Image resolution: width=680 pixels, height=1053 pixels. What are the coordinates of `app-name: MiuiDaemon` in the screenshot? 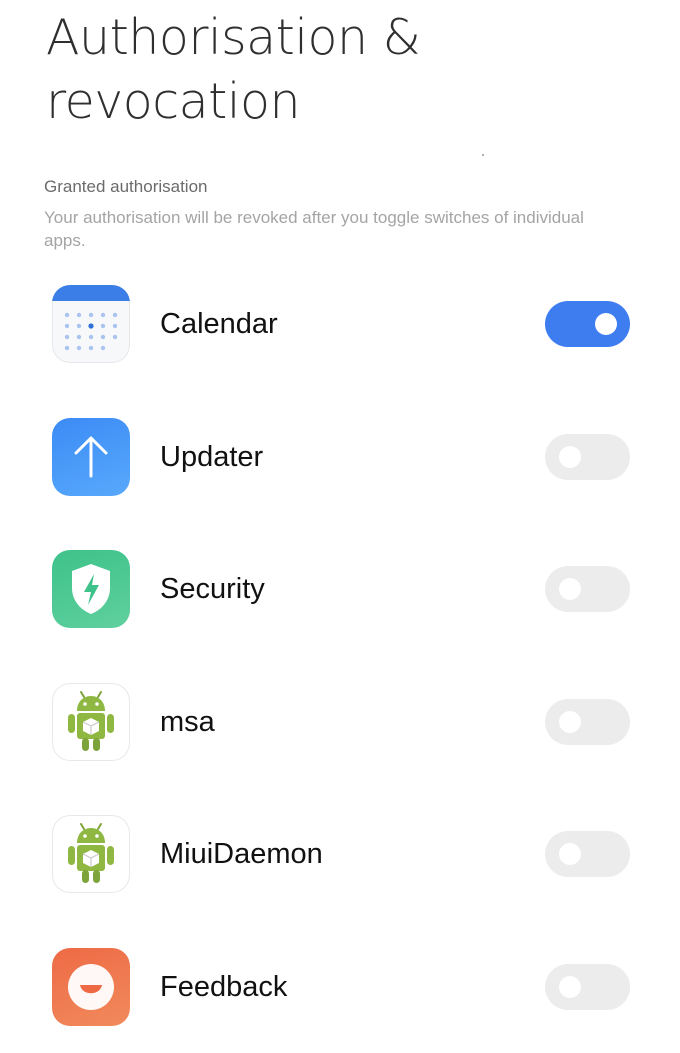 It's located at (241, 854).